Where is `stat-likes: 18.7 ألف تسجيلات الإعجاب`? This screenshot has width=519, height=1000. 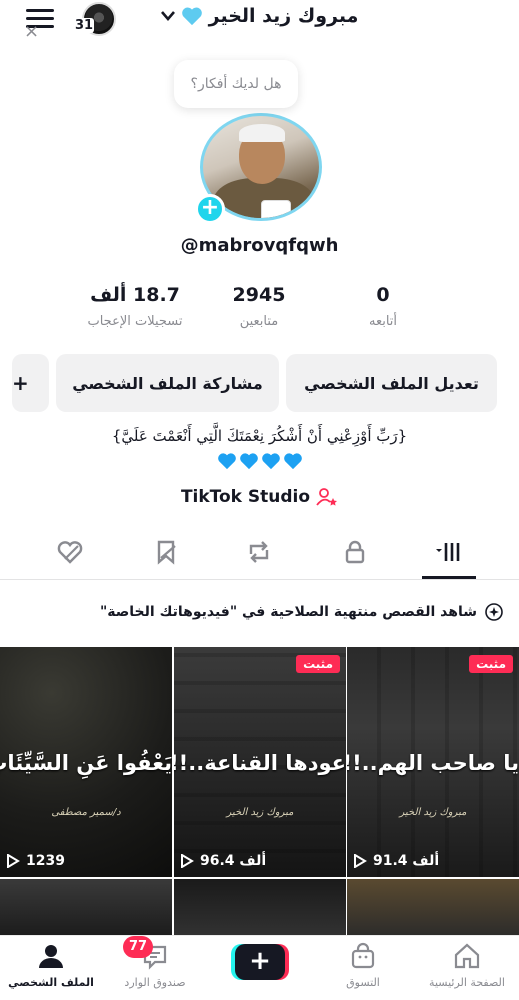 stat-likes: 18.7 ألف تسجيلات الإعجاب is located at coordinates (135, 306).